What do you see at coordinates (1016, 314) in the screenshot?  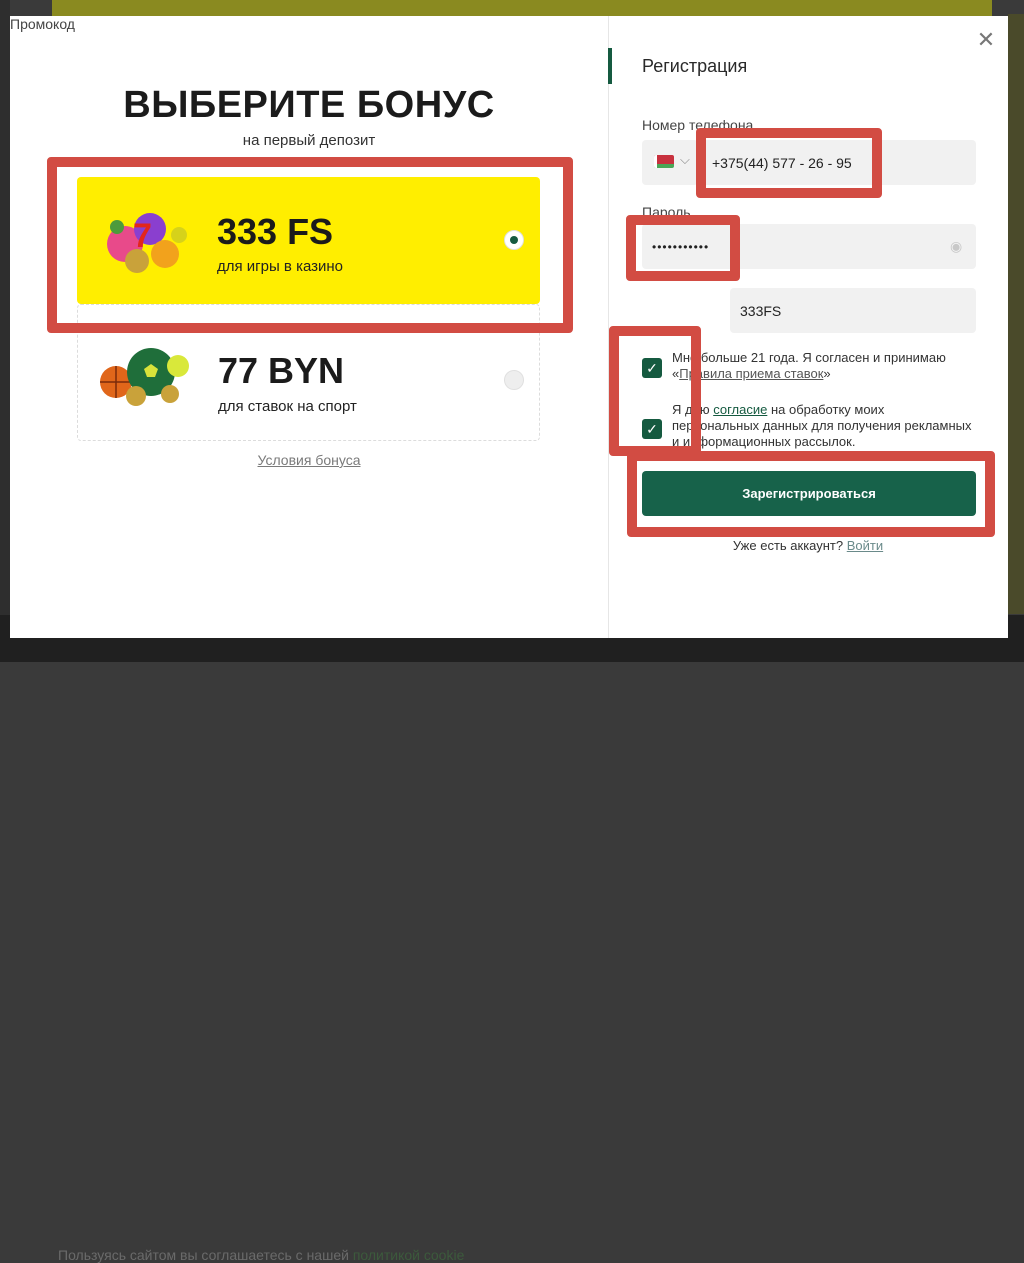 I see `background-side-content` at bounding box center [1016, 314].